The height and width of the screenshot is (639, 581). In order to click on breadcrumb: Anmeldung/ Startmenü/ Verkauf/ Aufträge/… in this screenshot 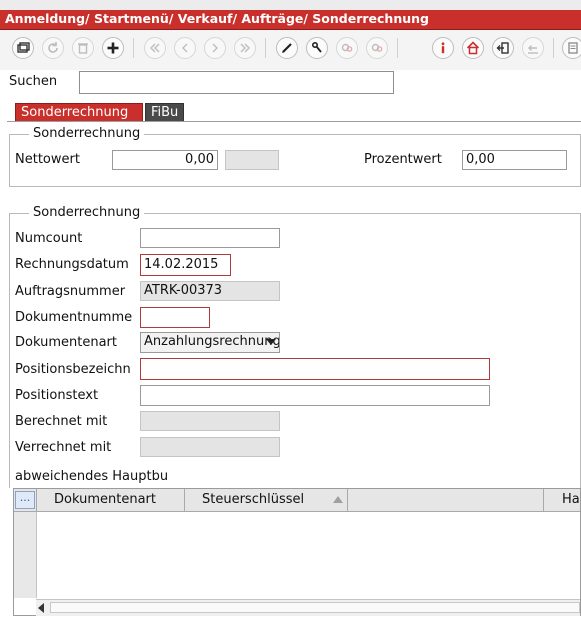, I will do `click(217, 18)`.